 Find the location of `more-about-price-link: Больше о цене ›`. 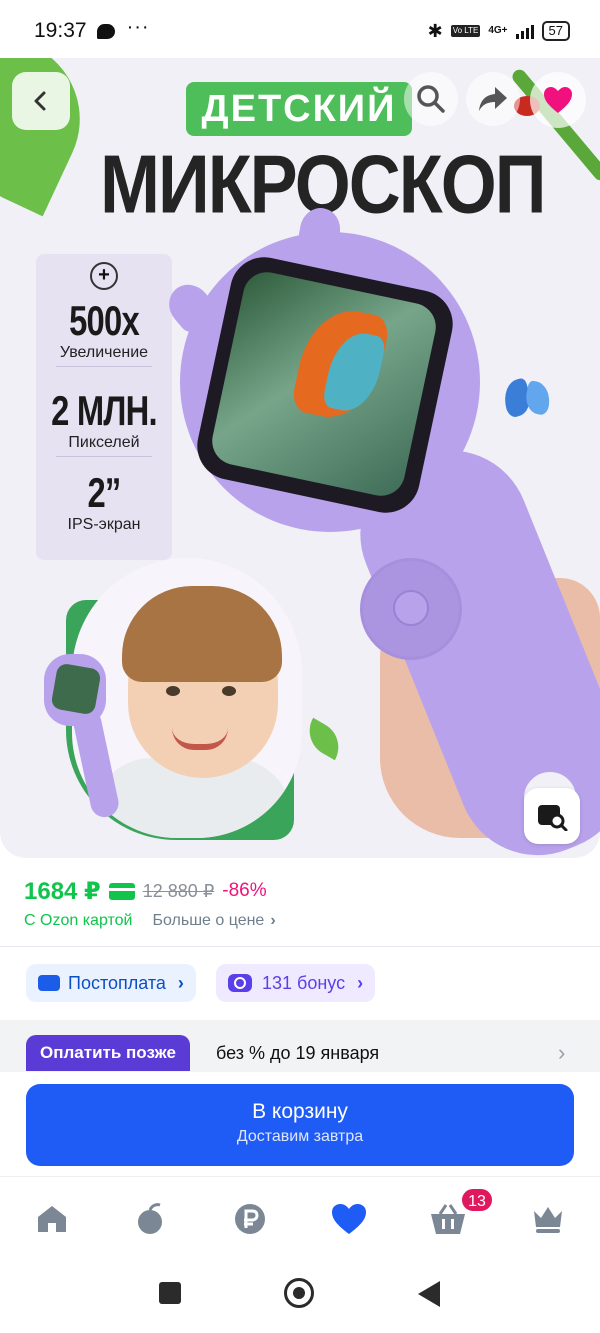

more-about-price-link: Больше о цене › is located at coordinates (213, 921).